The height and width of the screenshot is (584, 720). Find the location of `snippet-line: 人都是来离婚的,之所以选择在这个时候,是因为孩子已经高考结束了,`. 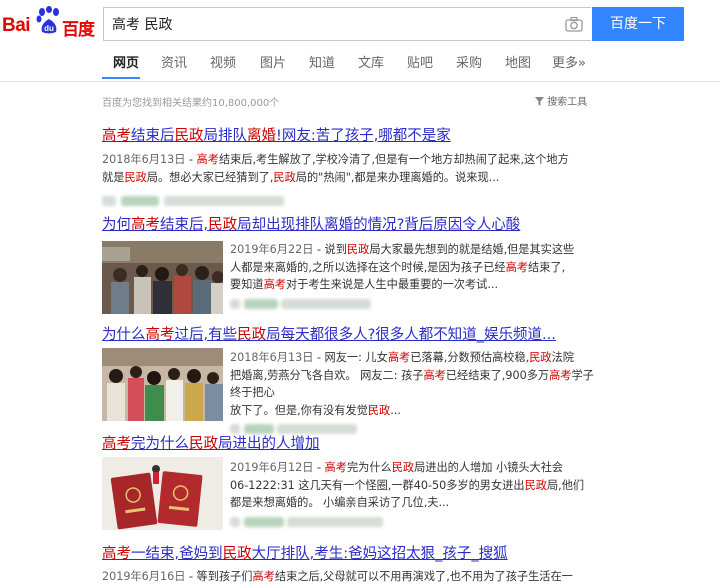

snippet-line: 人都是来离婚的,之所以选择在这个时候,是因为孩子已经高考结束了, is located at coordinates (416, 268).